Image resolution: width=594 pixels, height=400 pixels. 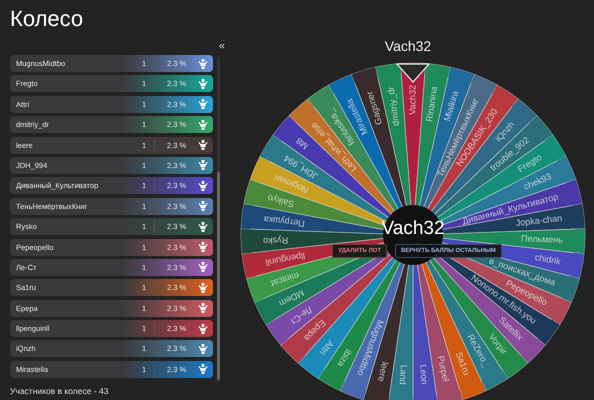 What do you see at coordinates (408, 46) in the screenshot?
I see `winner-title: Vach32` at bounding box center [408, 46].